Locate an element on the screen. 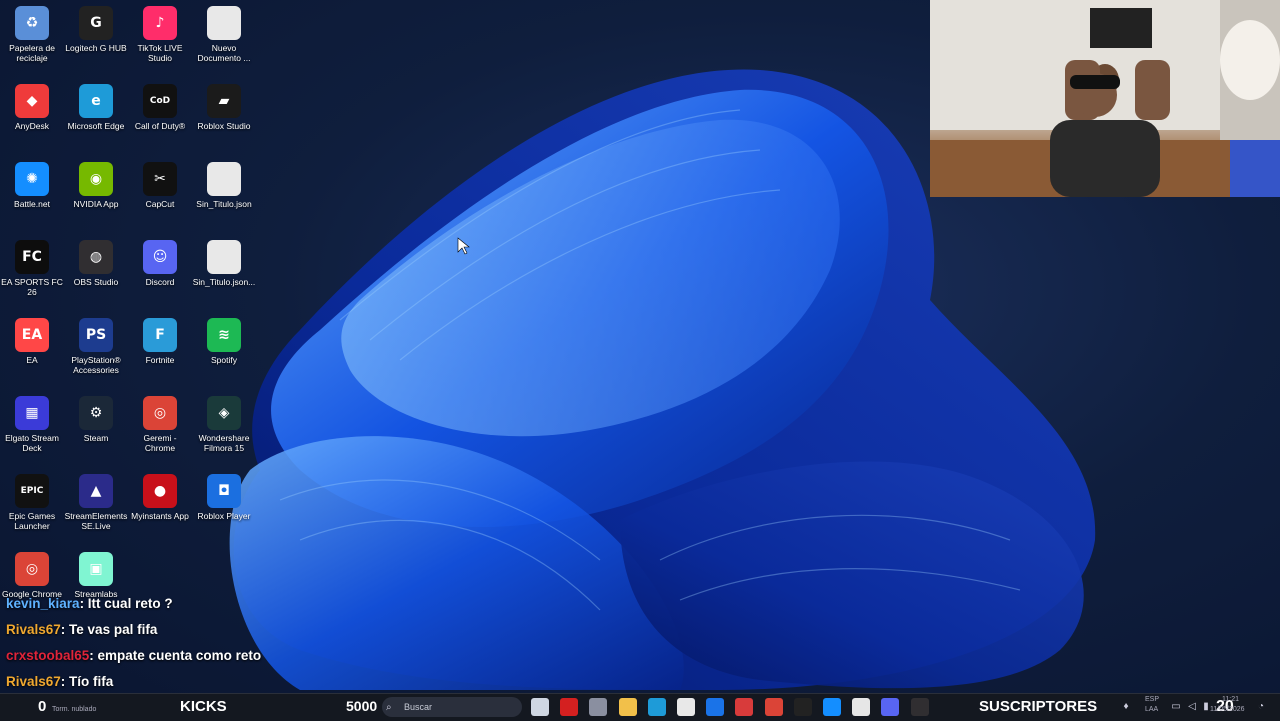 This screenshot has width=1280, height=721. desktop-icon: ◈ Wondershare Filmora 15 is located at coordinates (224, 427).